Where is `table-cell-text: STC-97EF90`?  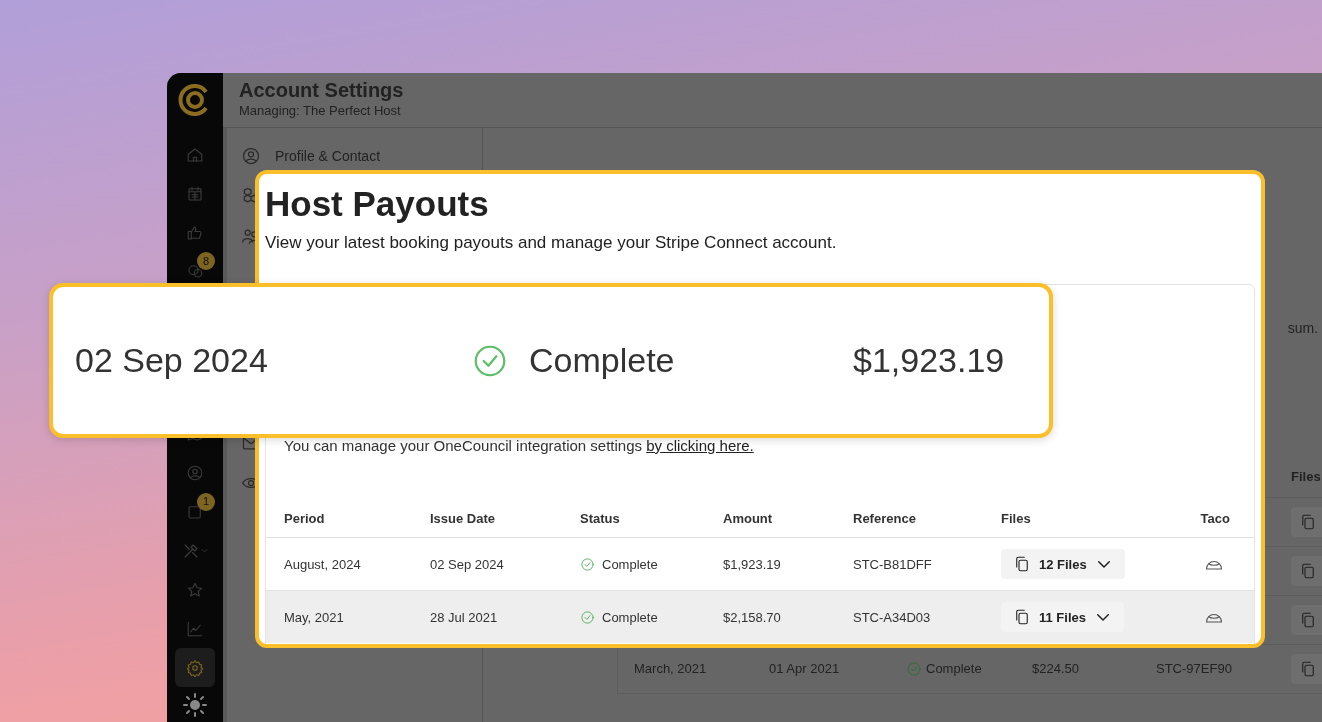
table-cell-text: STC-97EF90 is located at coordinates (1194, 669).